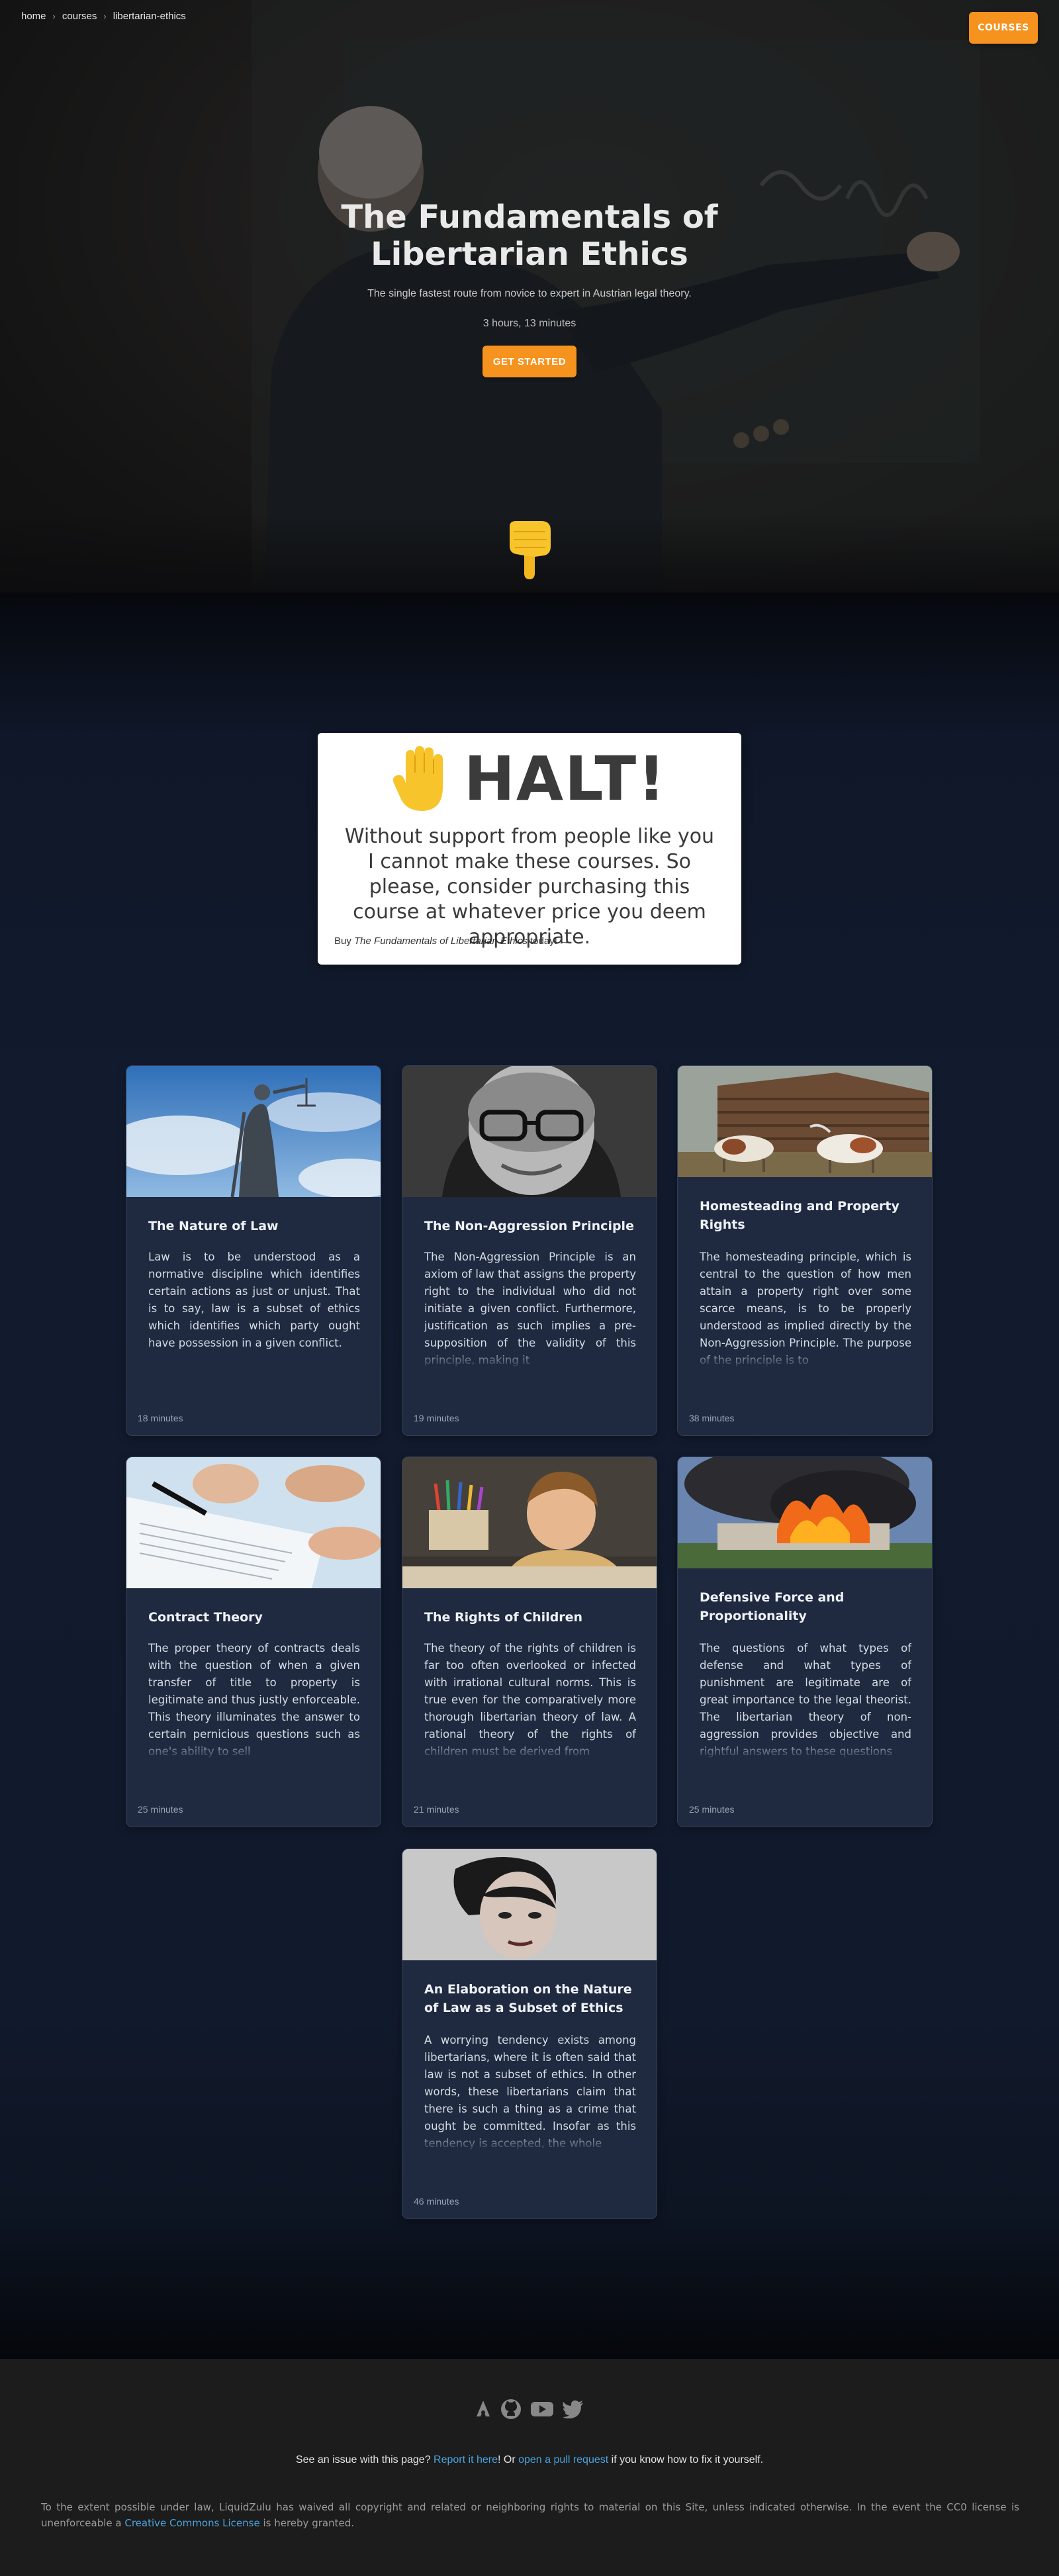  Describe the element at coordinates (529, 236) in the screenshot. I see `page-title: The Fundamentals of Libertarian Ethics` at that location.